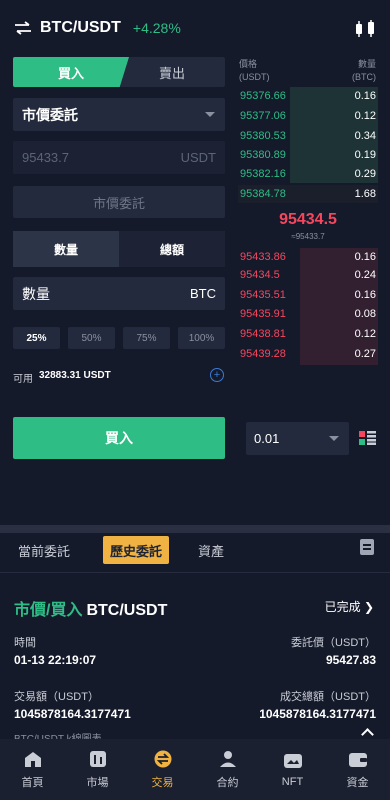 Image resolution: width=390 pixels, height=800 pixels. What do you see at coordinates (25, 643) in the screenshot?
I see `time-label: 時間` at bounding box center [25, 643].